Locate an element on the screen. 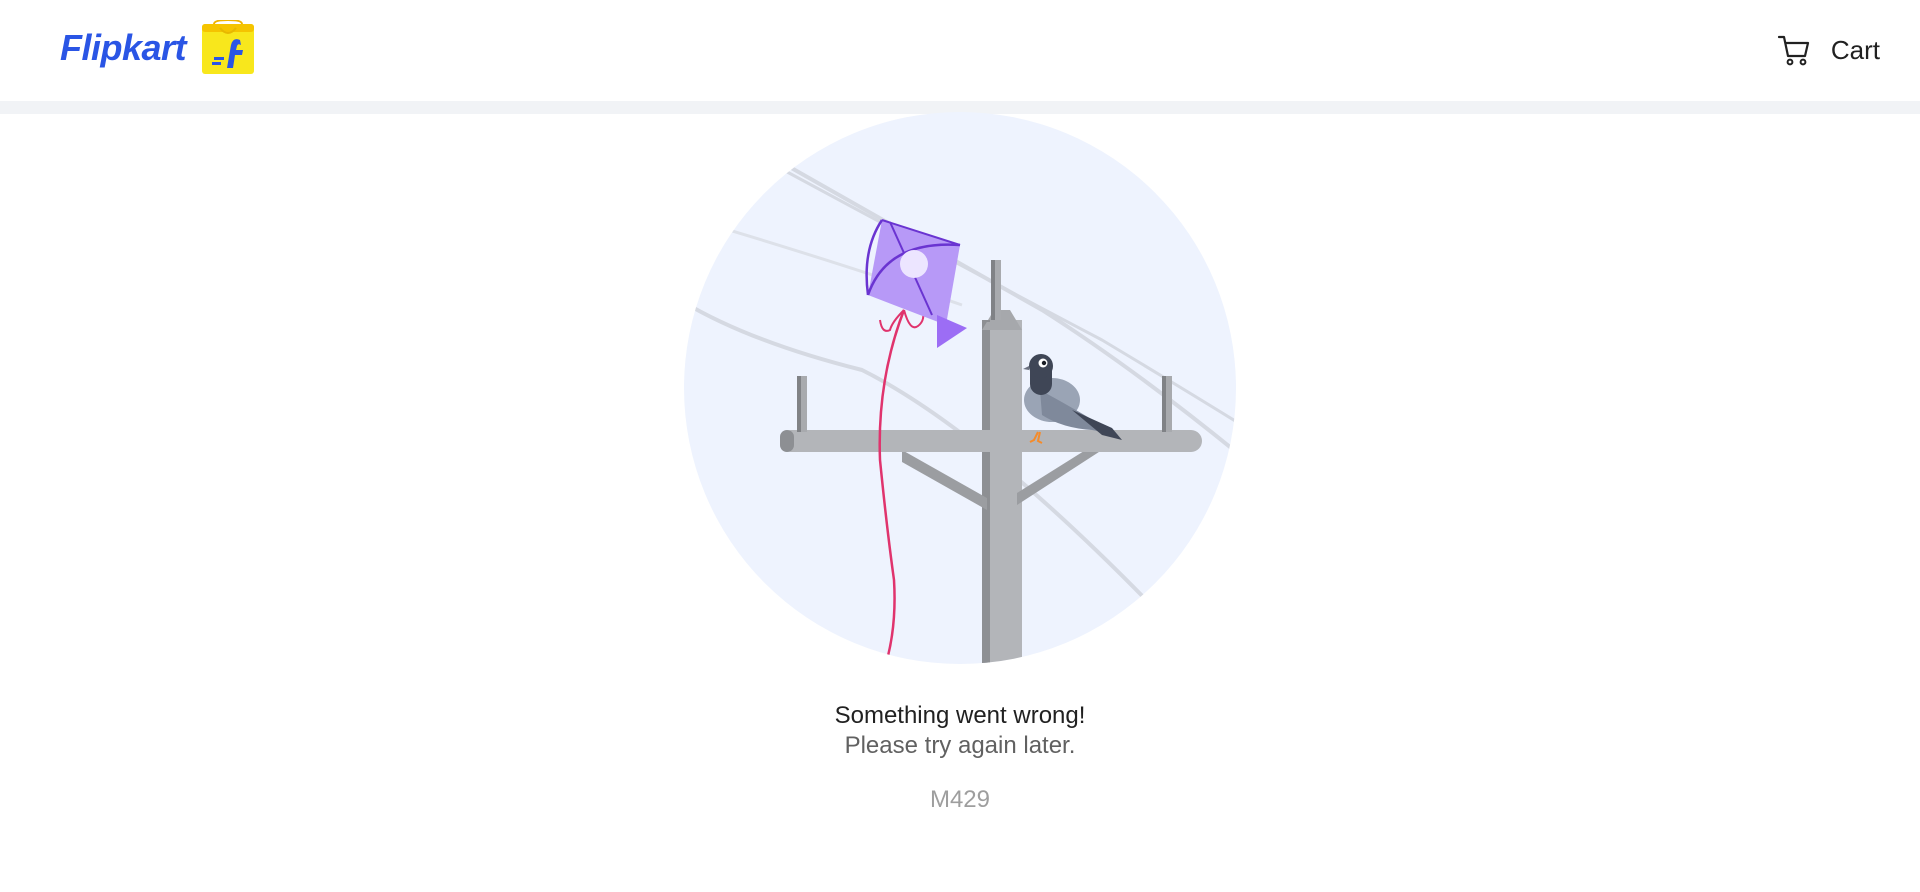 This screenshot has width=1920, height=892. shopping-cart-icon is located at coordinates (1793, 50).